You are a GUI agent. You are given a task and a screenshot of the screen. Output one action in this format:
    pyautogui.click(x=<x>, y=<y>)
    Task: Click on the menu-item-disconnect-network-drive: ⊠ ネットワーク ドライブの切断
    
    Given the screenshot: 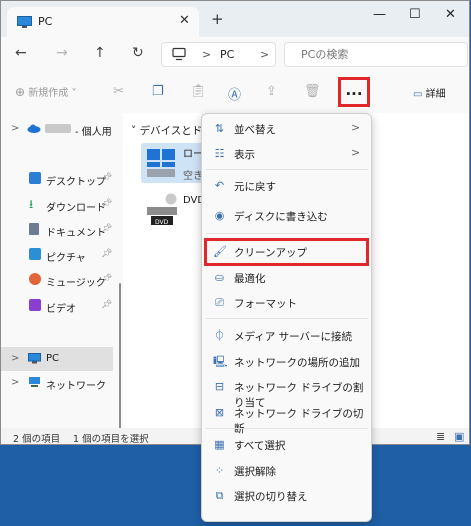 What is the action you would take?
    pyautogui.click(x=286, y=418)
    